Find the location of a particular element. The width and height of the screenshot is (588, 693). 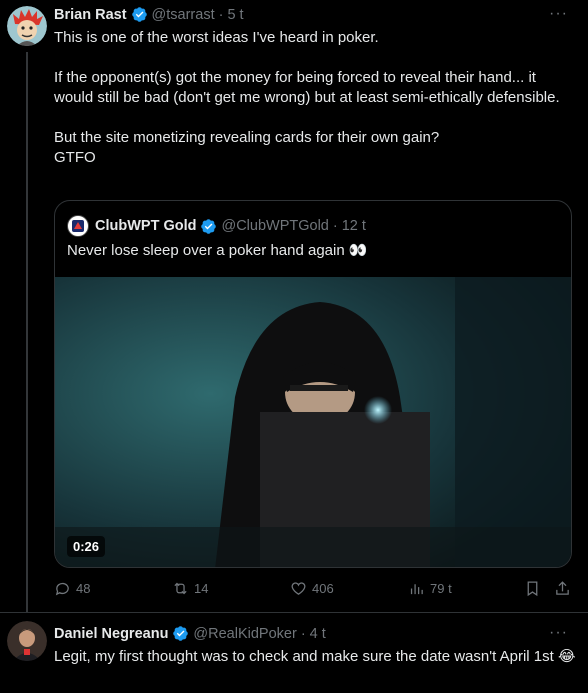

views-button: 79 t is located at coordinates (430, 588).